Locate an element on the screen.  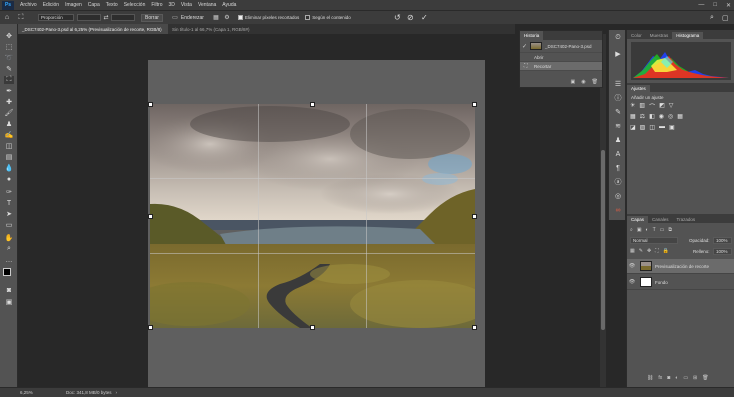
menu-archivo: Archivo is located at coordinates (28, 5).